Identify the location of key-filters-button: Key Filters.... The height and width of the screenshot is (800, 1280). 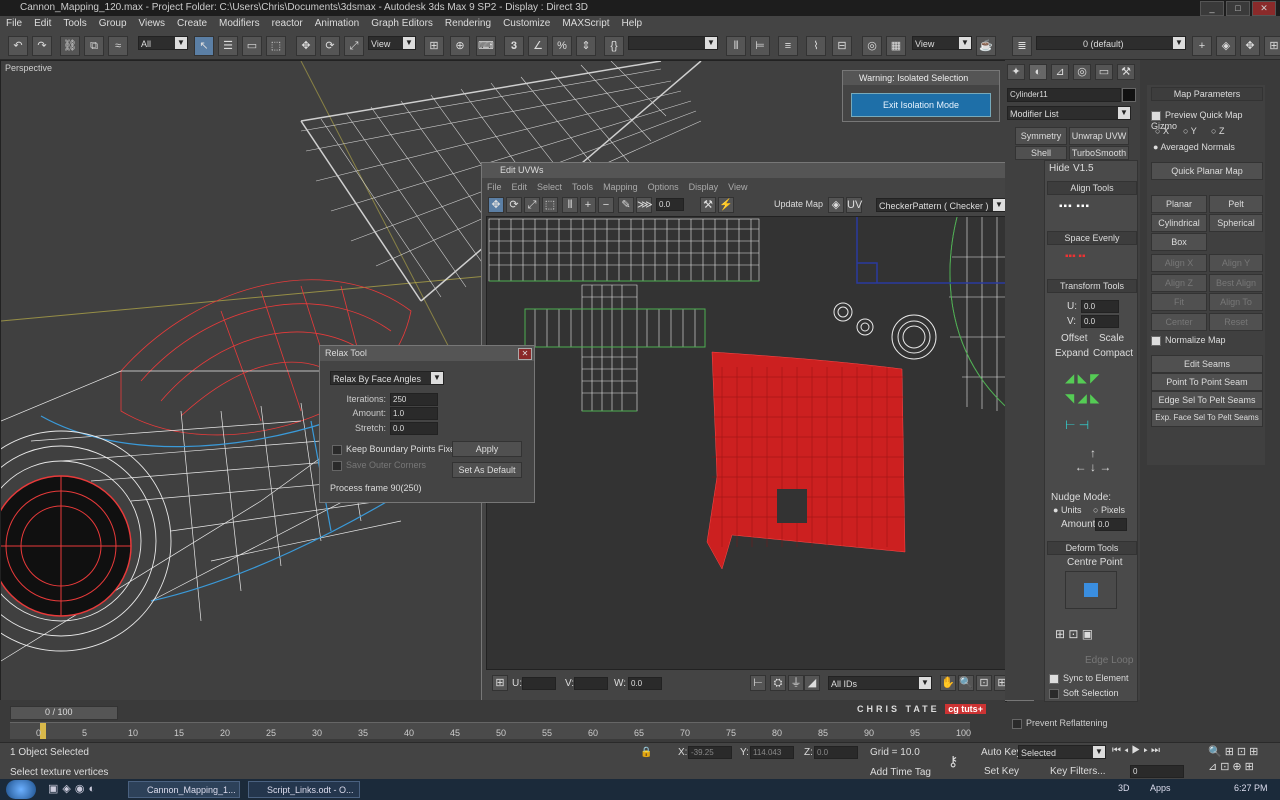
(1078, 771).